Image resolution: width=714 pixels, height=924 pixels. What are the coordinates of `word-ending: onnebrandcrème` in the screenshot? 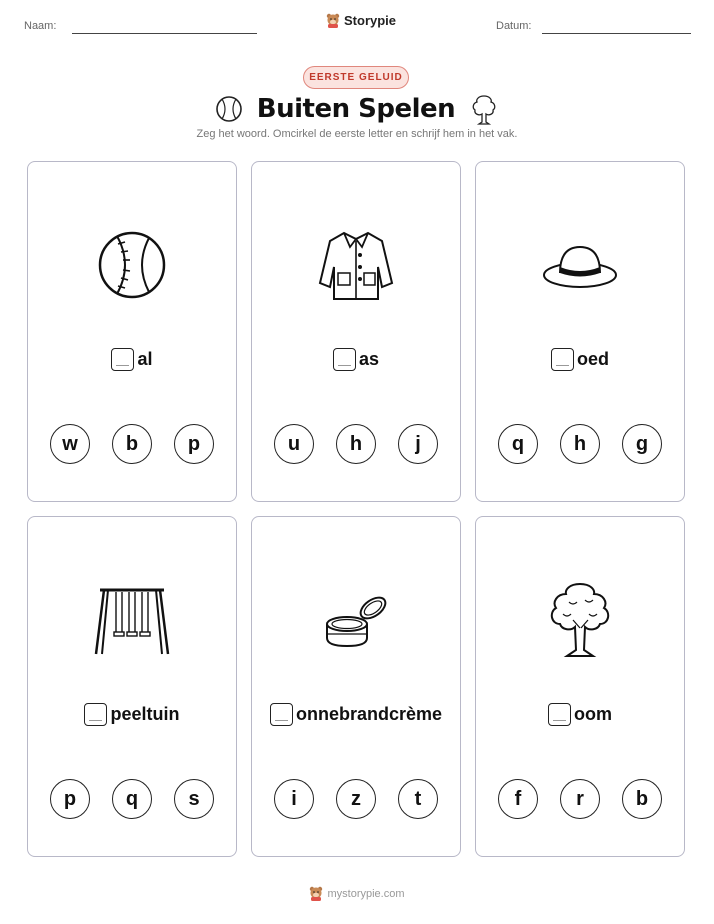 It's located at (369, 714).